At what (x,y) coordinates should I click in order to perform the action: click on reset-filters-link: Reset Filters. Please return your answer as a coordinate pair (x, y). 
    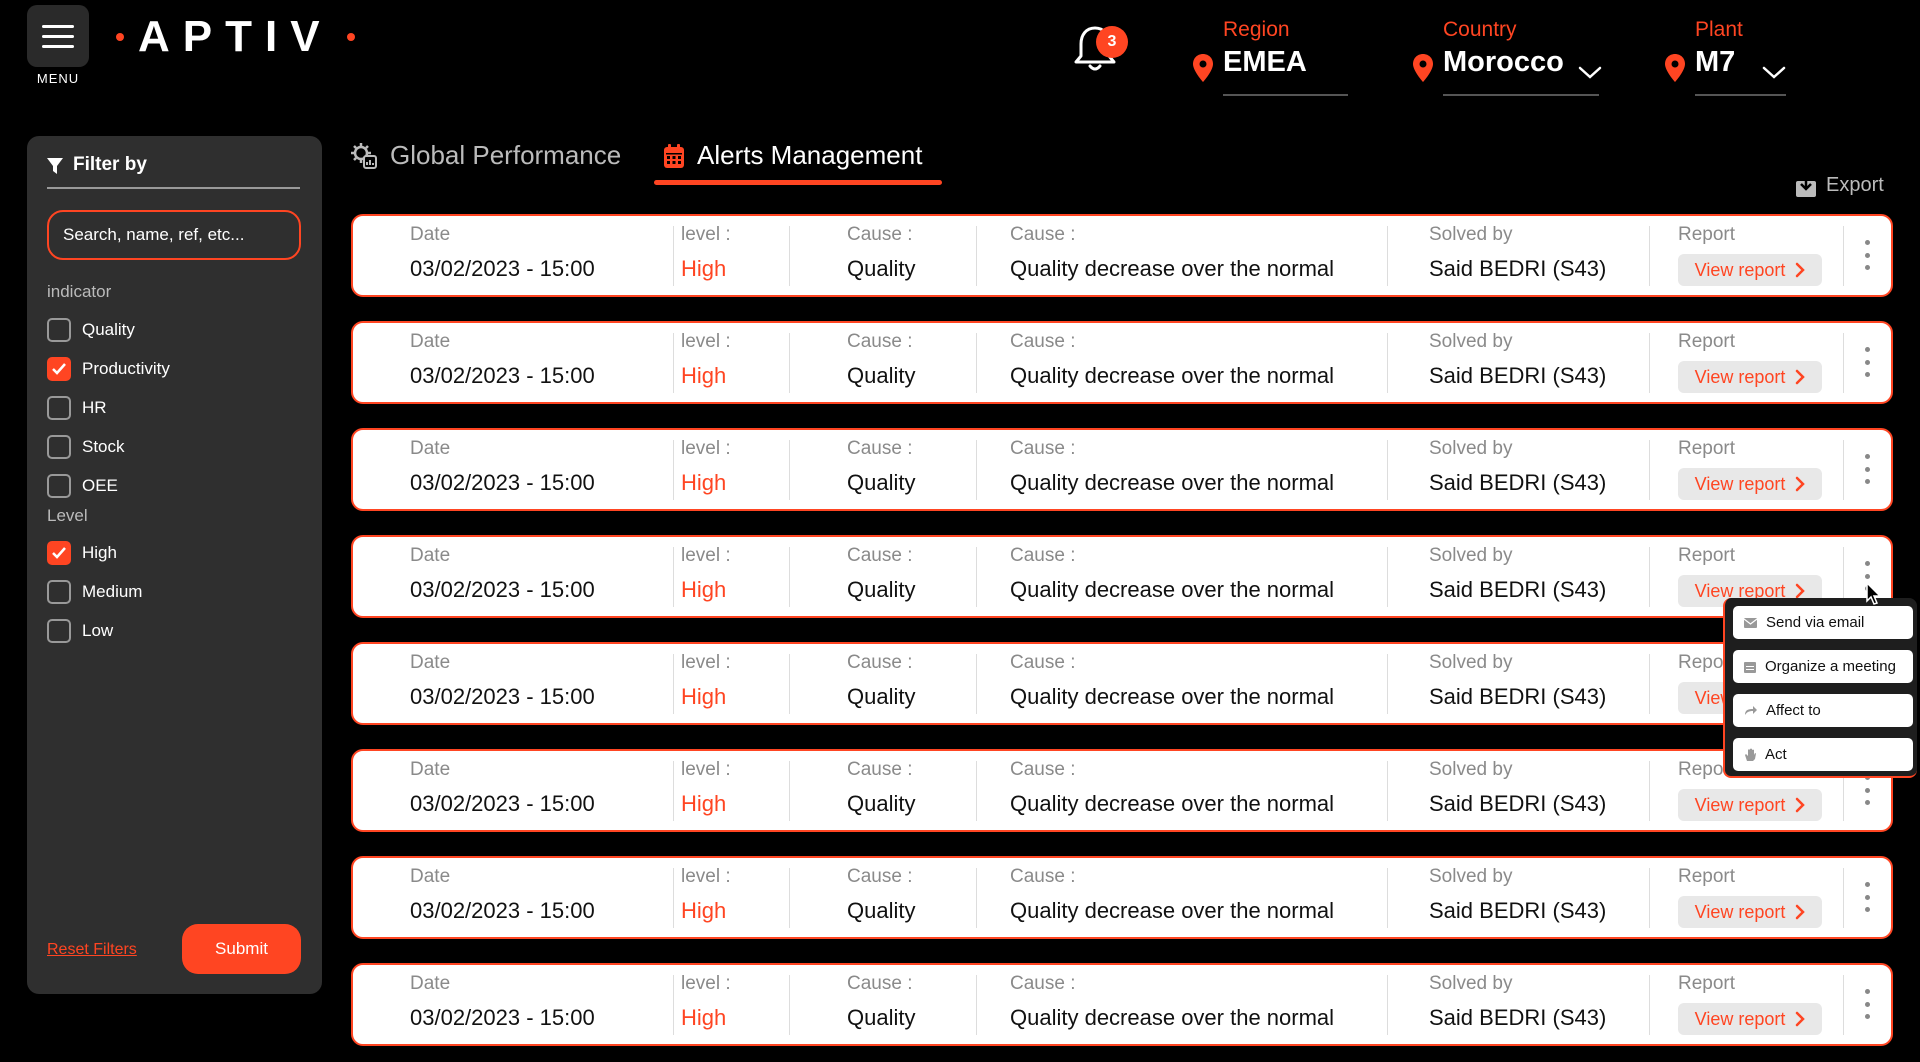
    Looking at the image, I should click on (92, 950).